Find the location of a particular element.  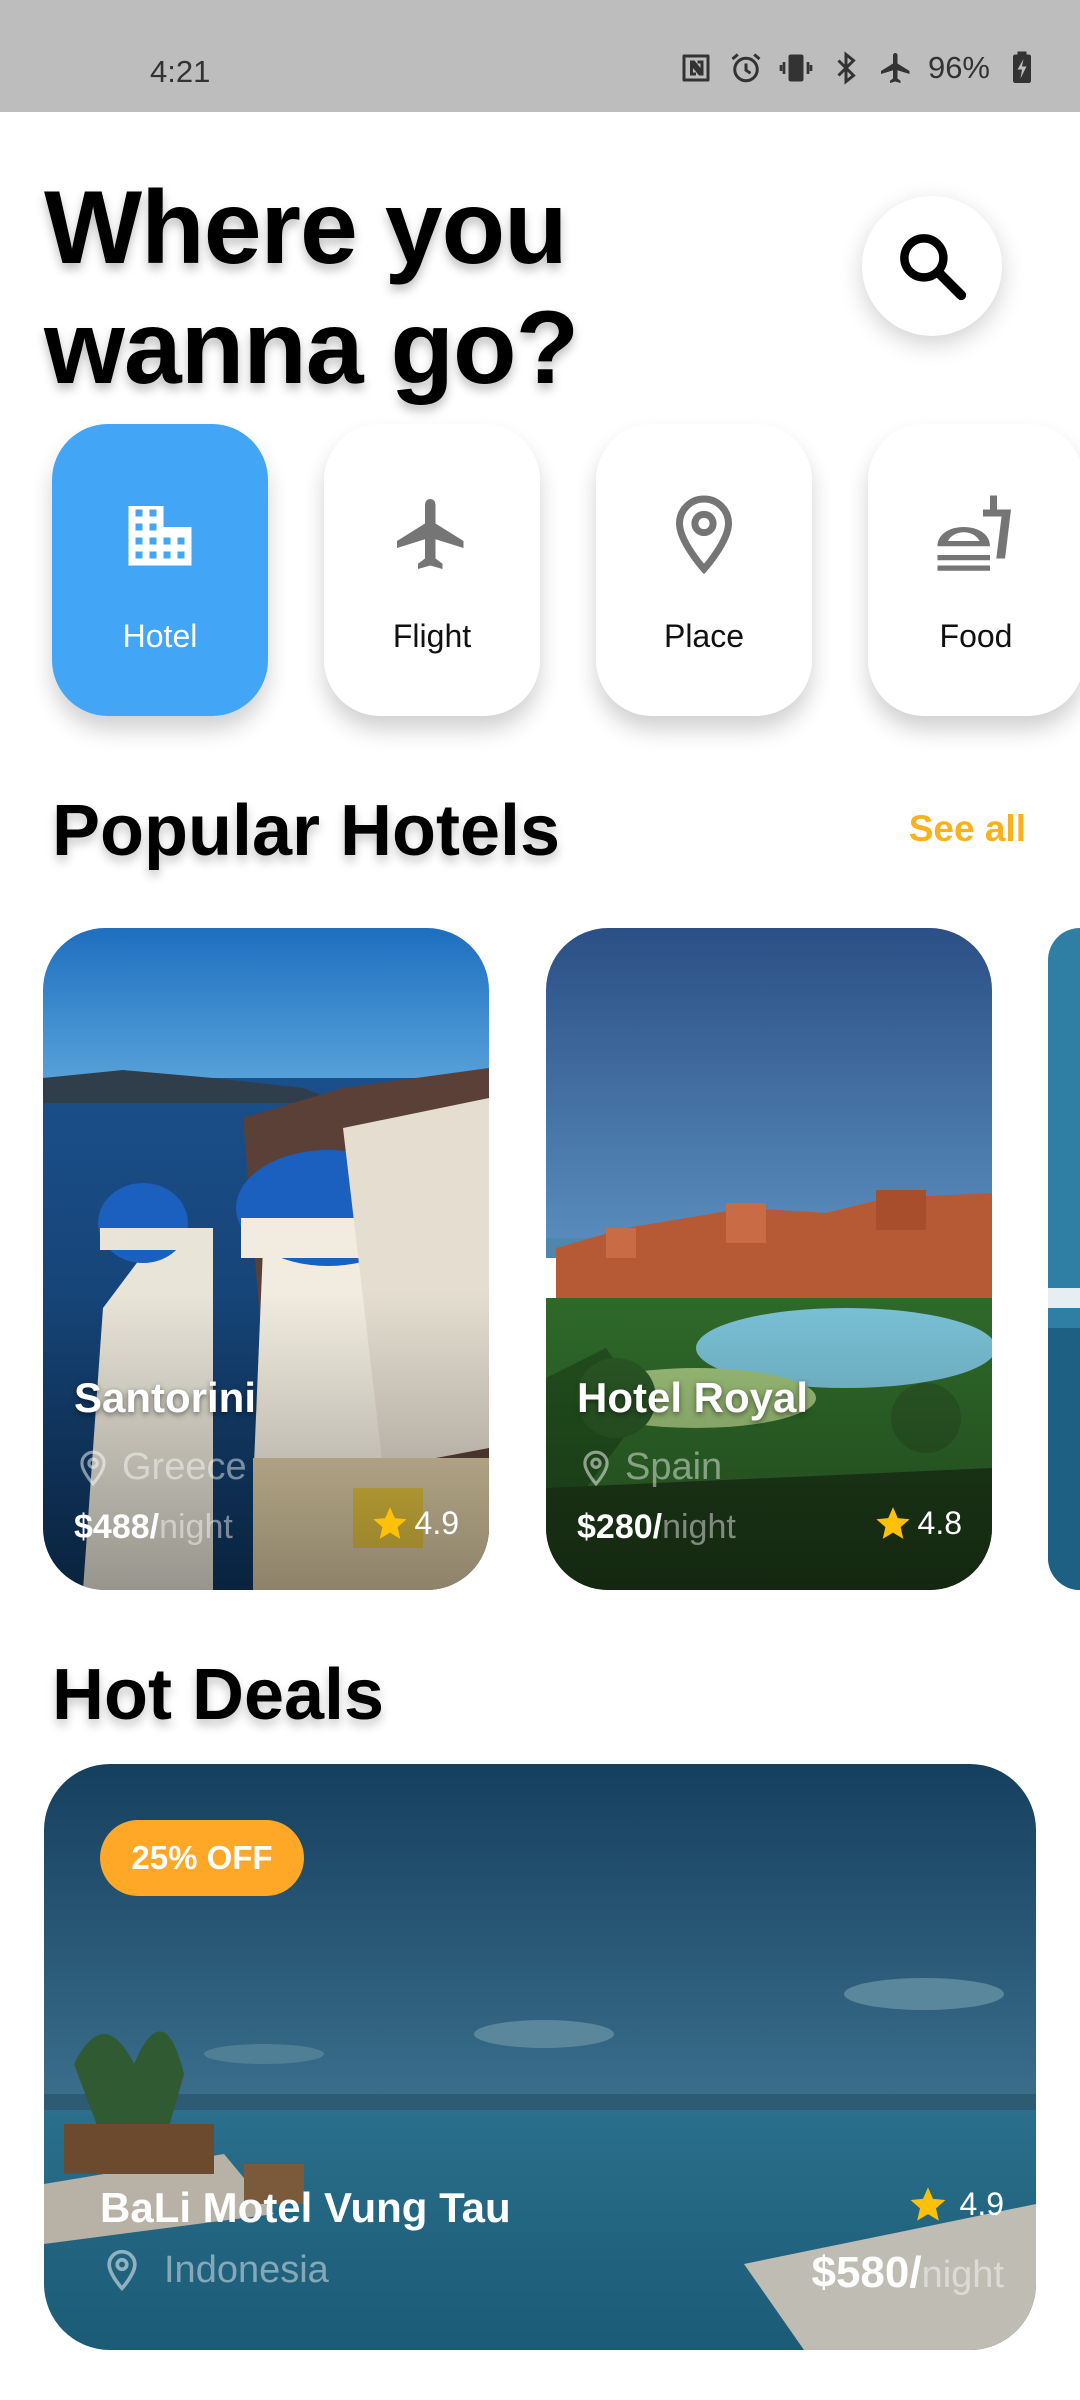

hotel-icon is located at coordinates (160, 536).